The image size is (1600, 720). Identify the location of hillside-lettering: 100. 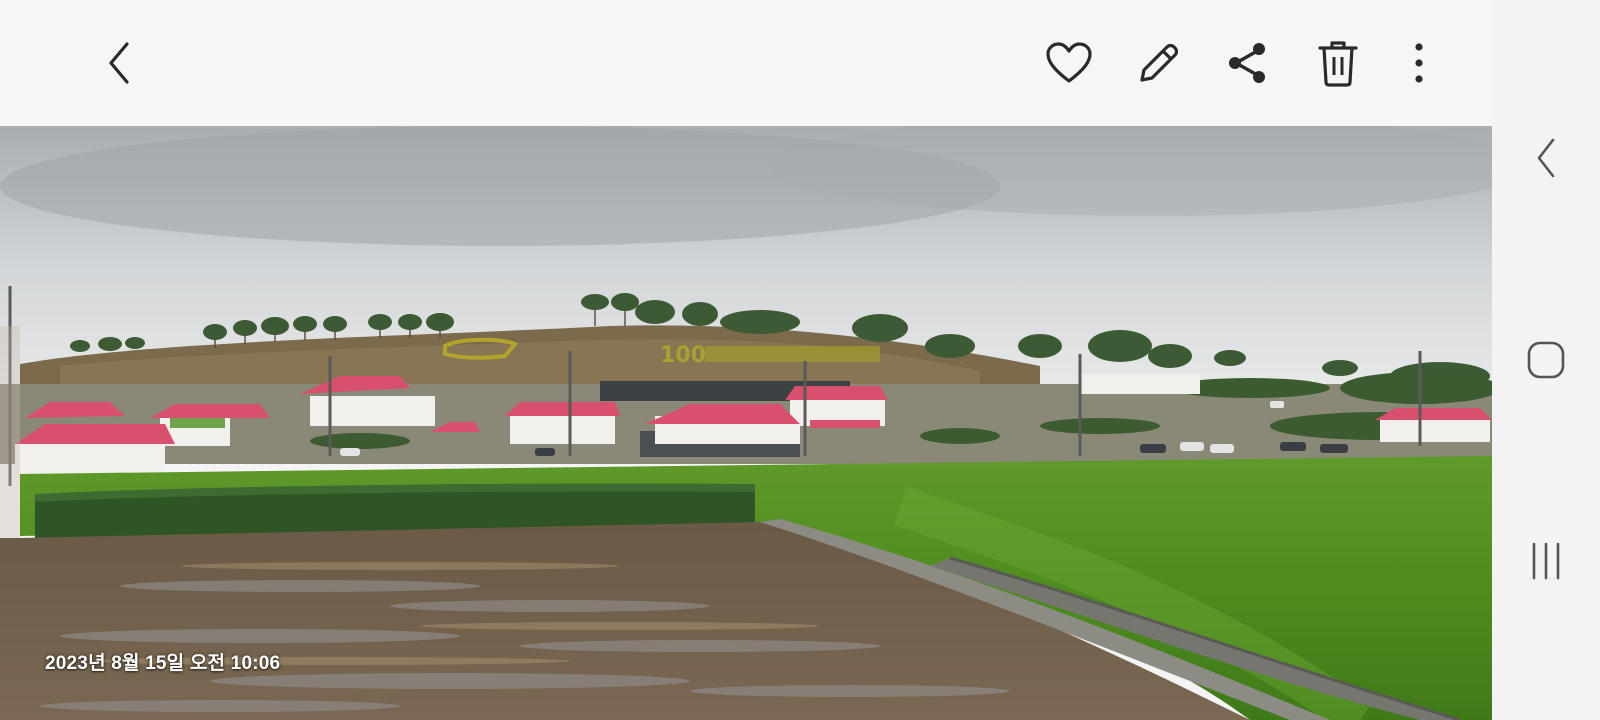
(683, 355).